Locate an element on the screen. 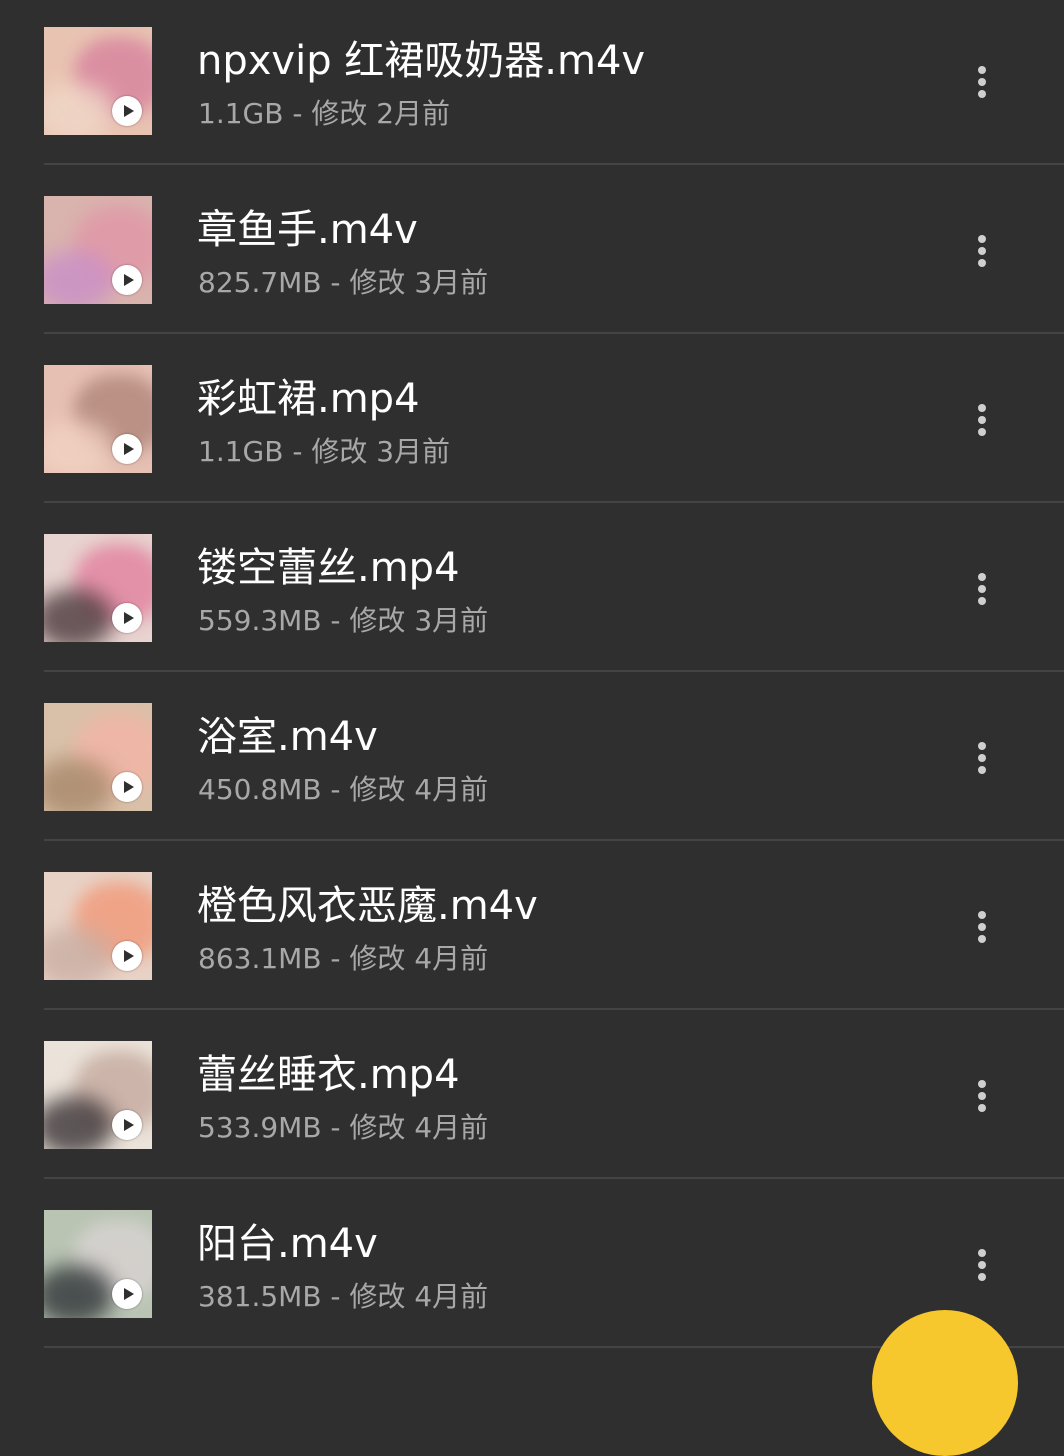  file-row: npxvip 红裙吸奶器.m4v 1.1GB - 修改 2月前 is located at coordinates (532, 84).